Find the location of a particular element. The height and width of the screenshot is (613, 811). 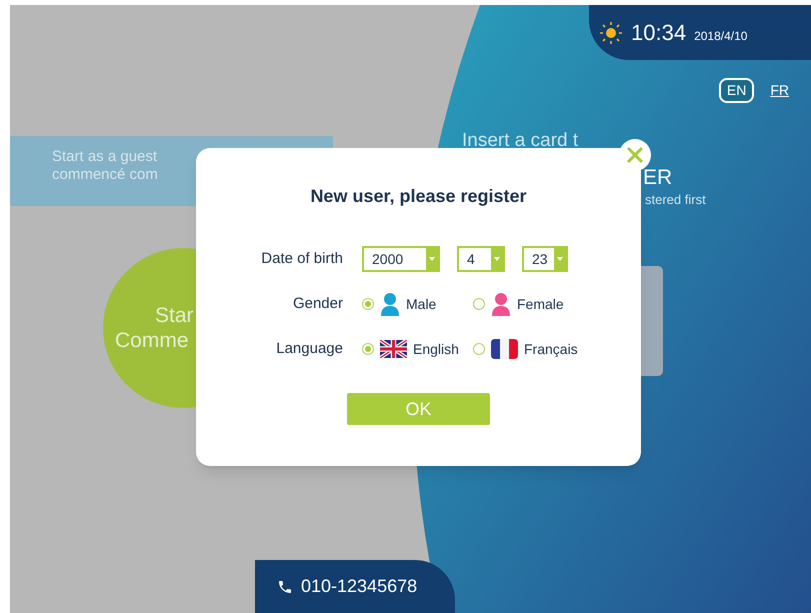

union-jack-flag-icon is located at coordinates (393, 349).